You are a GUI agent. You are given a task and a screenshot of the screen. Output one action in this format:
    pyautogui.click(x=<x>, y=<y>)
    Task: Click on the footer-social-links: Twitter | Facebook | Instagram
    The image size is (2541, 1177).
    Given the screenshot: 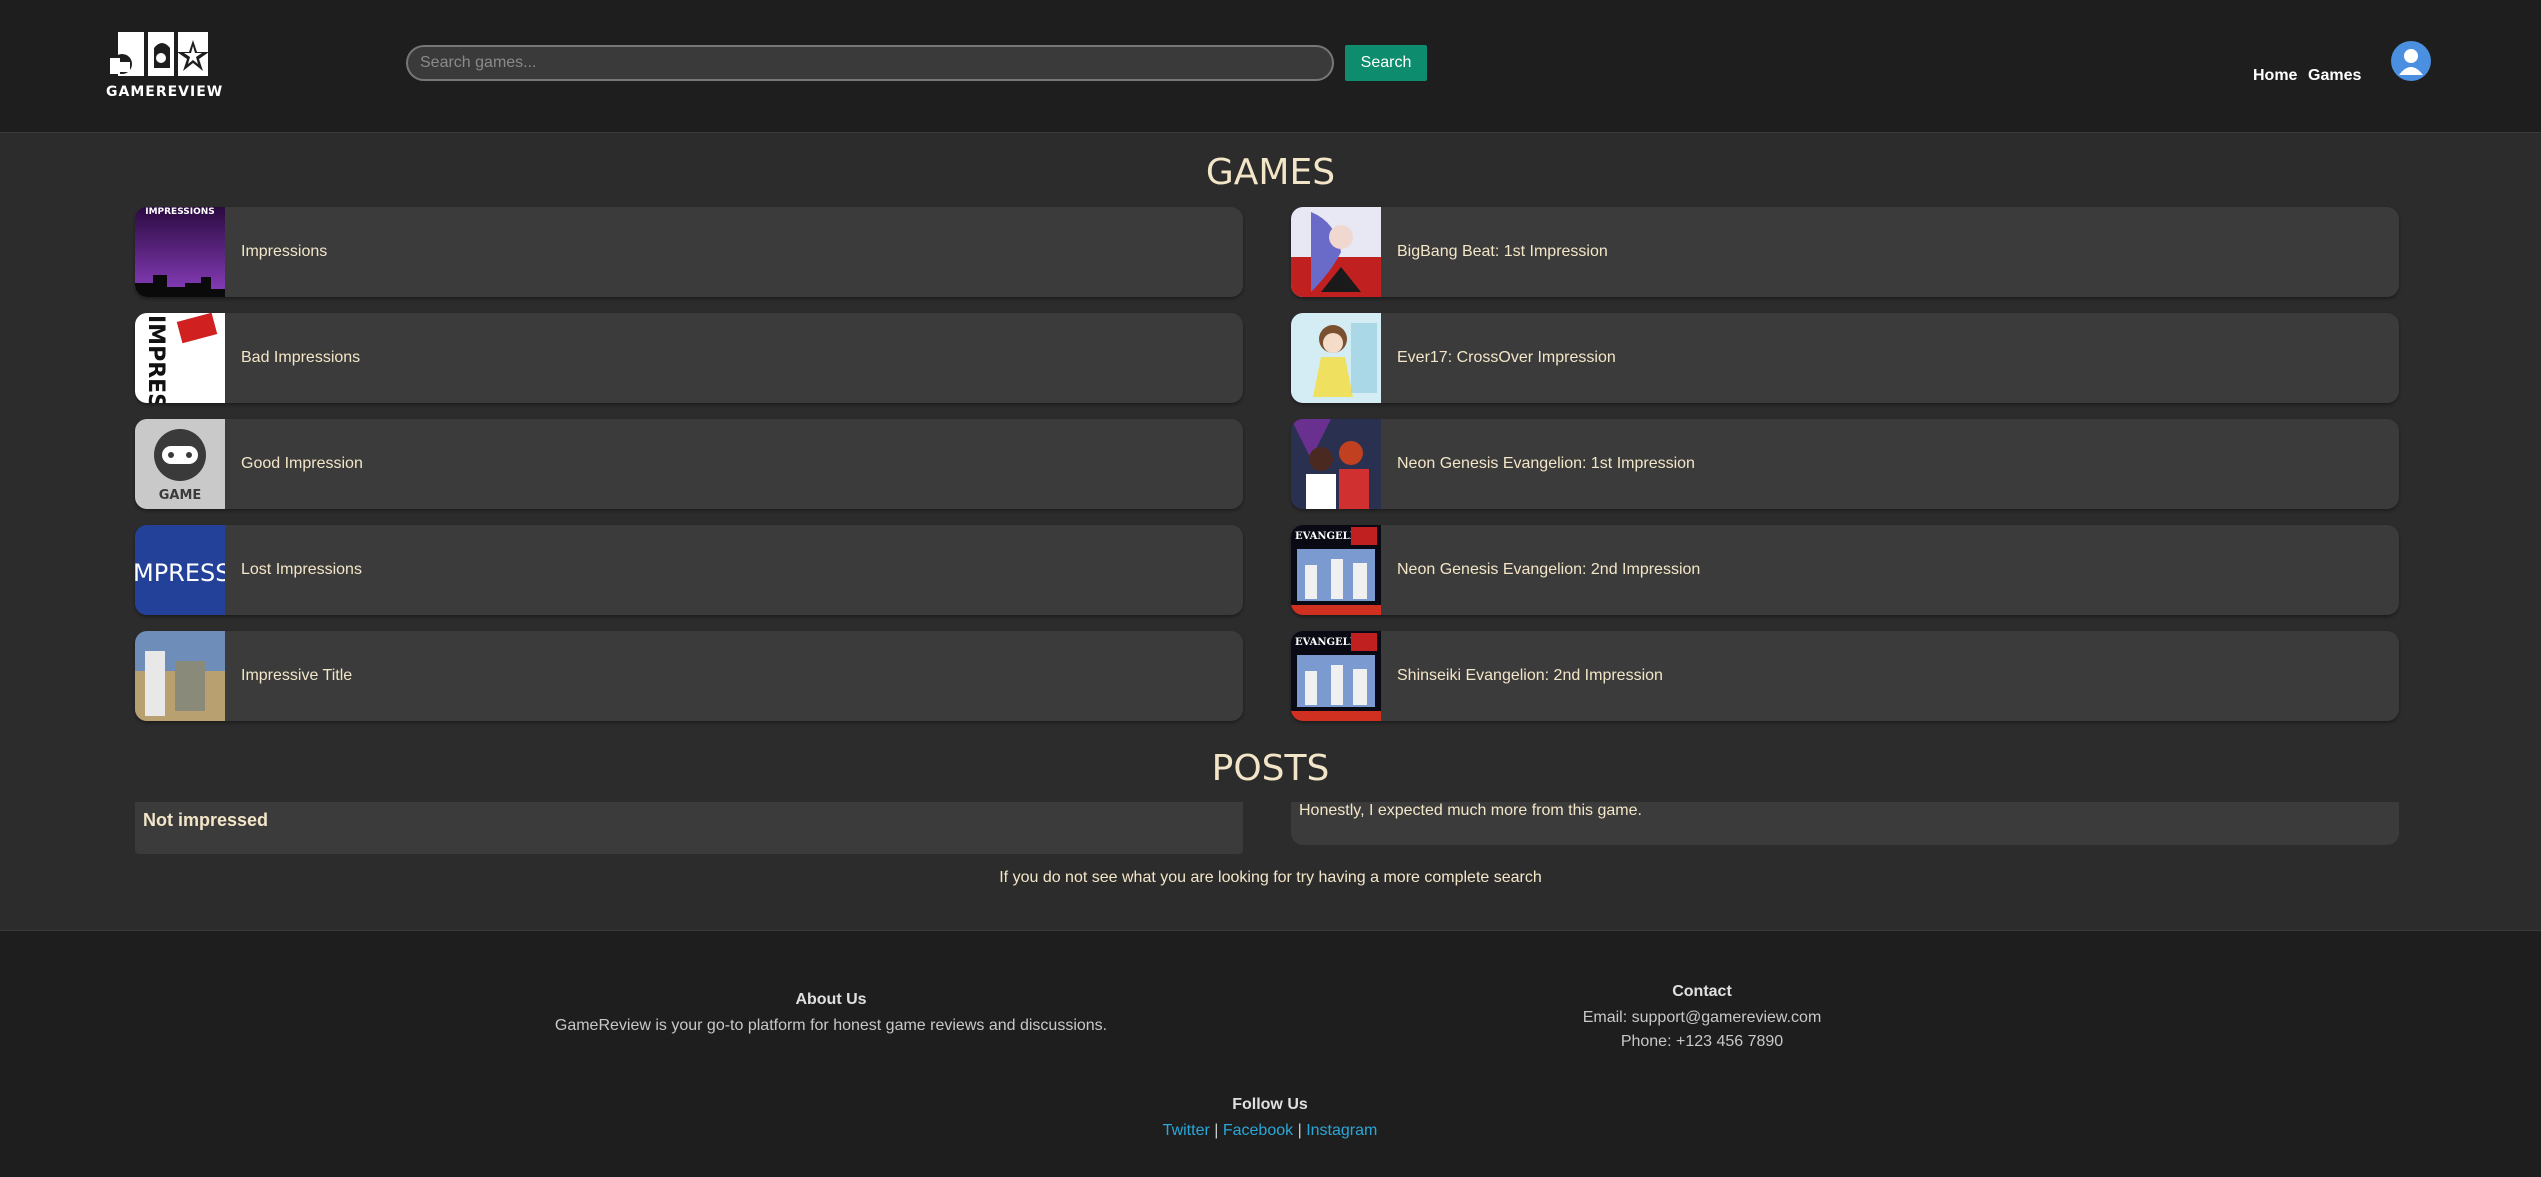 What is the action you would take?
    pyautogui.click(x=1270, y=1131)
    